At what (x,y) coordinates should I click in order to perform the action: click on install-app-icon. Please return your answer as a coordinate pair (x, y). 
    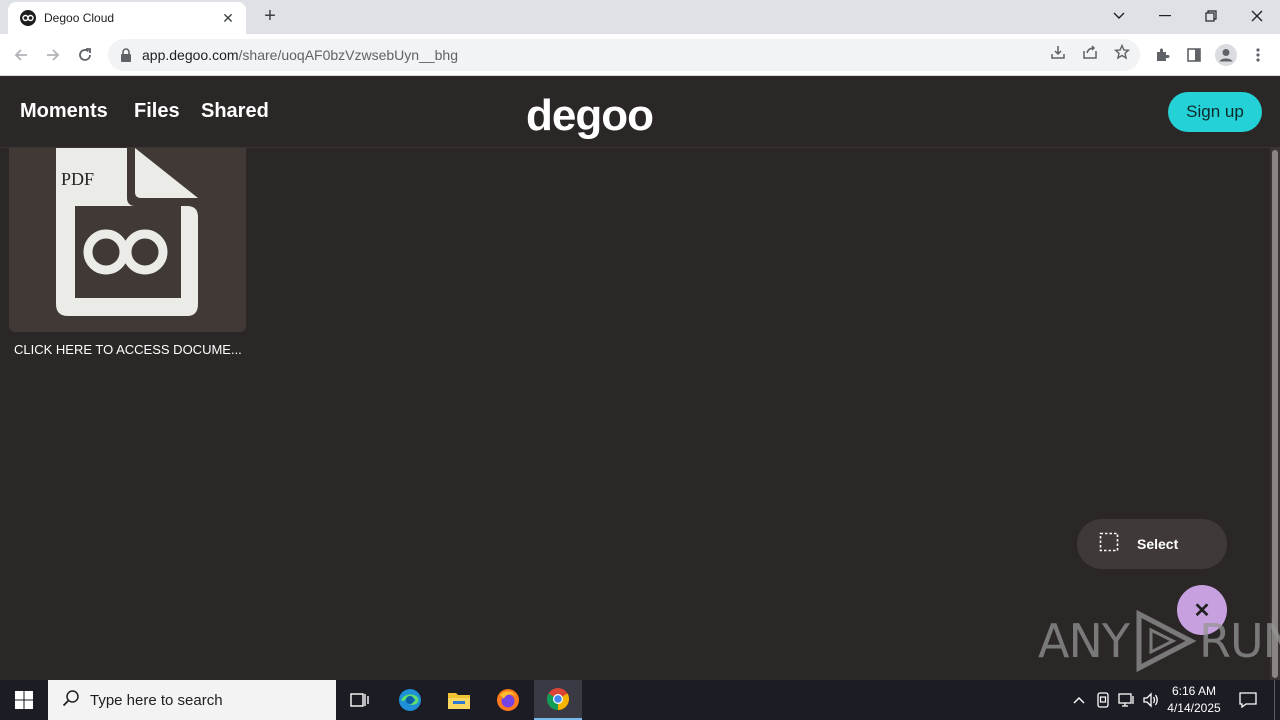
    Looking at the image, I should click on (1058, 52).